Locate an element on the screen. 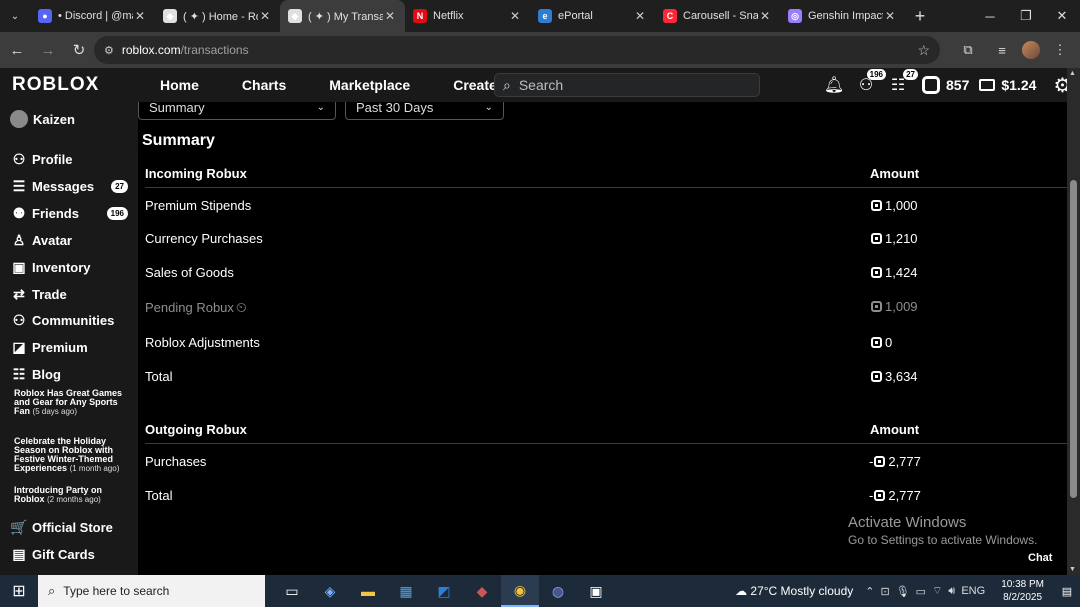 The image size is (1080, 607). row-amount-value: 2,777 is located at coordinates (904, 495).